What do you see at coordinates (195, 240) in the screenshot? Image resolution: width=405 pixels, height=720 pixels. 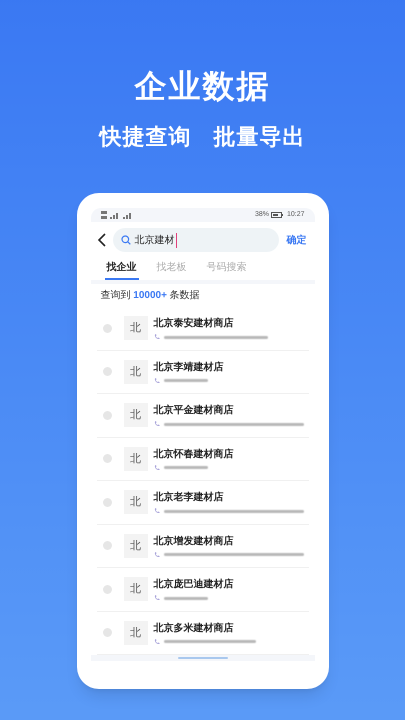 I see `search-field: 北京建材` at bounding box center [195, 240].